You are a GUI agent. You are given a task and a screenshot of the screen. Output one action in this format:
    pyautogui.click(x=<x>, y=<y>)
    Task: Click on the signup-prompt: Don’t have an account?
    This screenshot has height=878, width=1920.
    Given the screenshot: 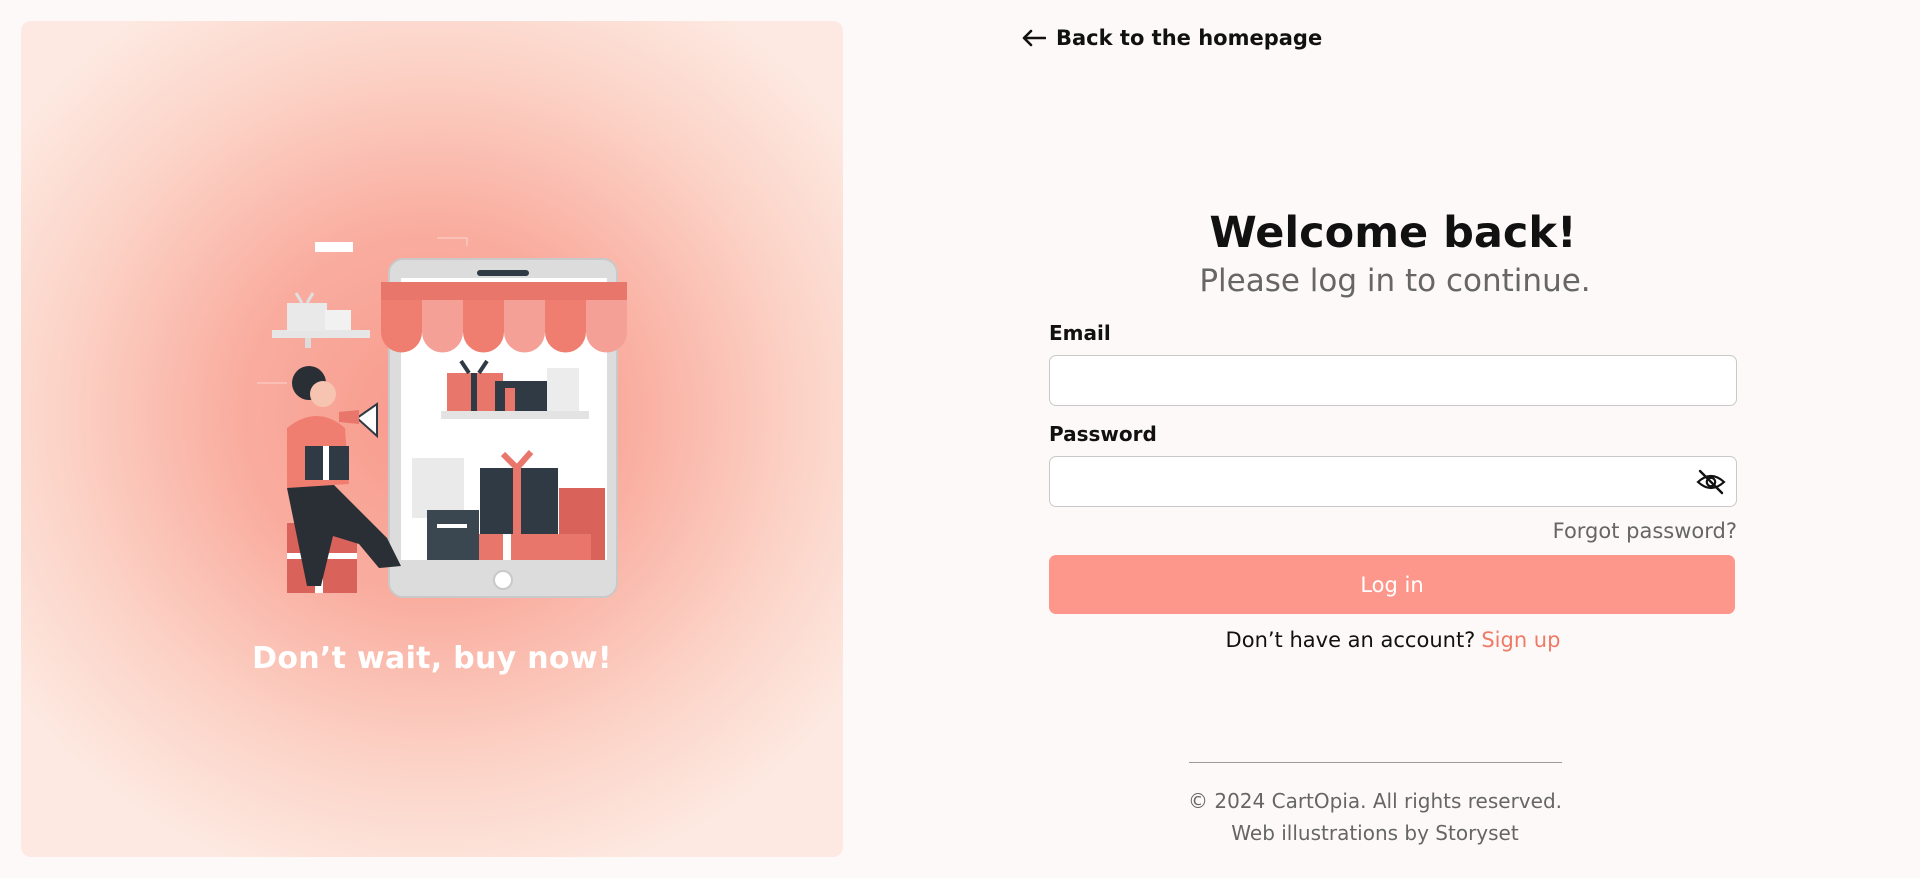 What is the action you would take?
    pyautogui.click(x=1350, y=640)
    